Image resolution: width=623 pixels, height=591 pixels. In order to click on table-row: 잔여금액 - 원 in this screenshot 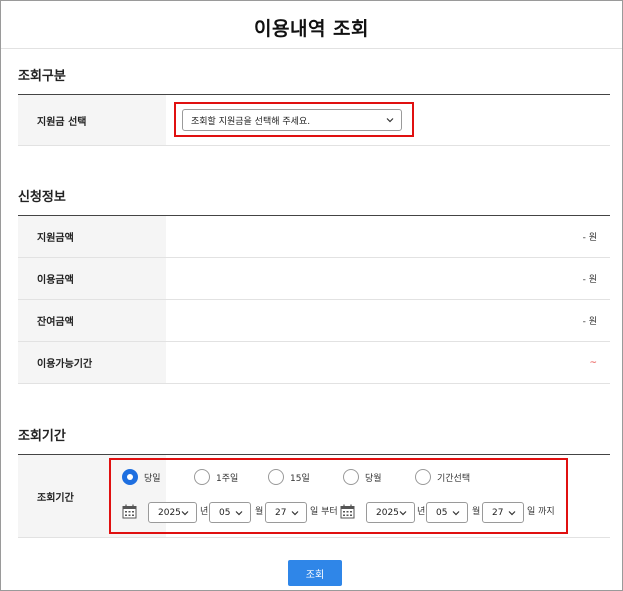, I will do `click(314, 321)`.